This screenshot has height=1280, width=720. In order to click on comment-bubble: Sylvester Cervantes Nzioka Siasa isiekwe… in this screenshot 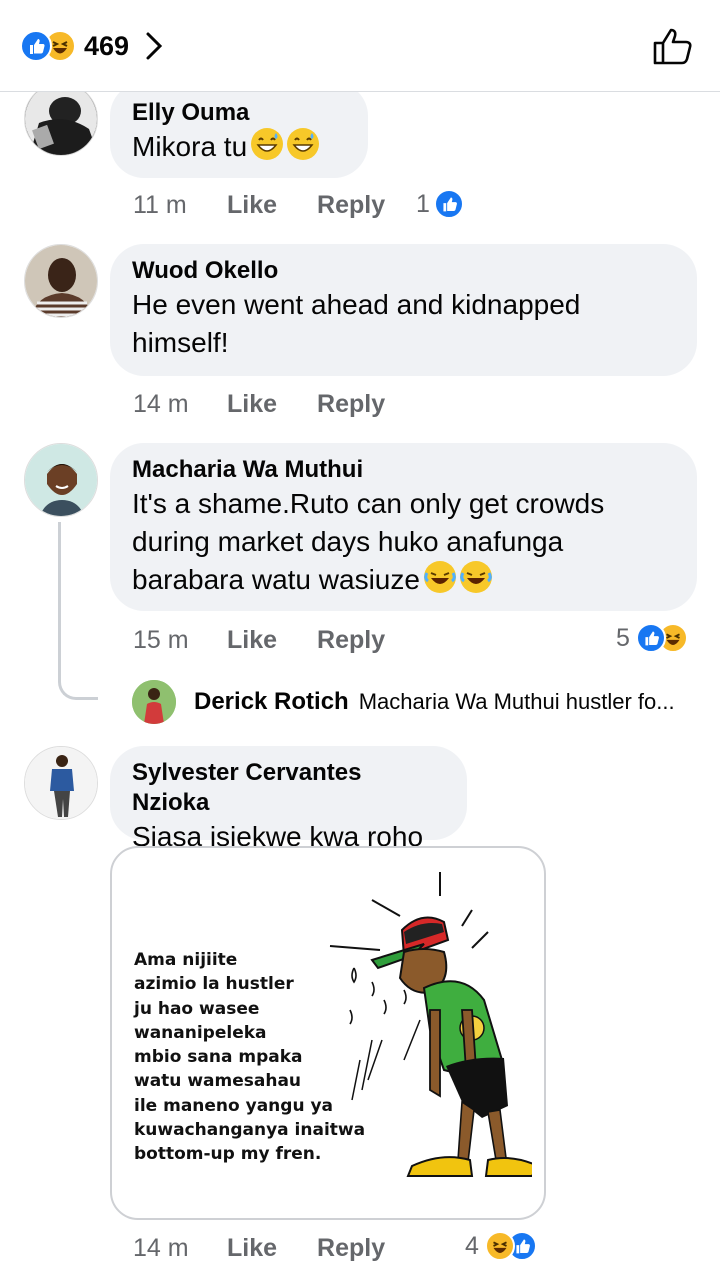, I will do `click(288, 799)`.